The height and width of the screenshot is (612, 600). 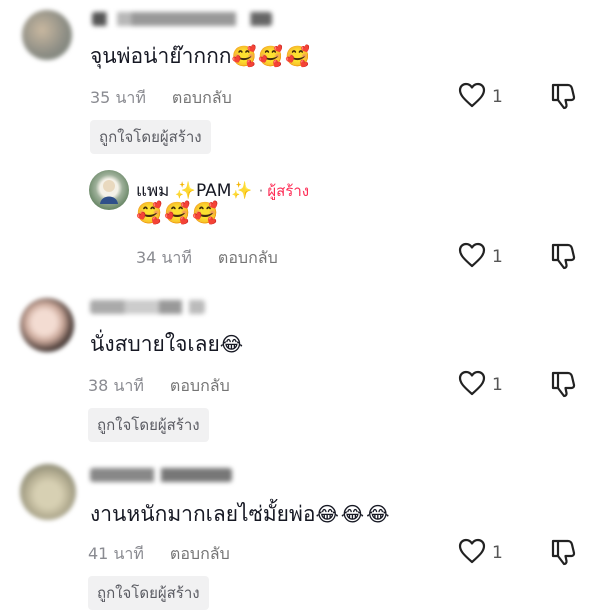 What do you see at coordinates (116, 385) in the screenshot?
I see `comment-time: 38 นาที` at bounding box center [116, 385].